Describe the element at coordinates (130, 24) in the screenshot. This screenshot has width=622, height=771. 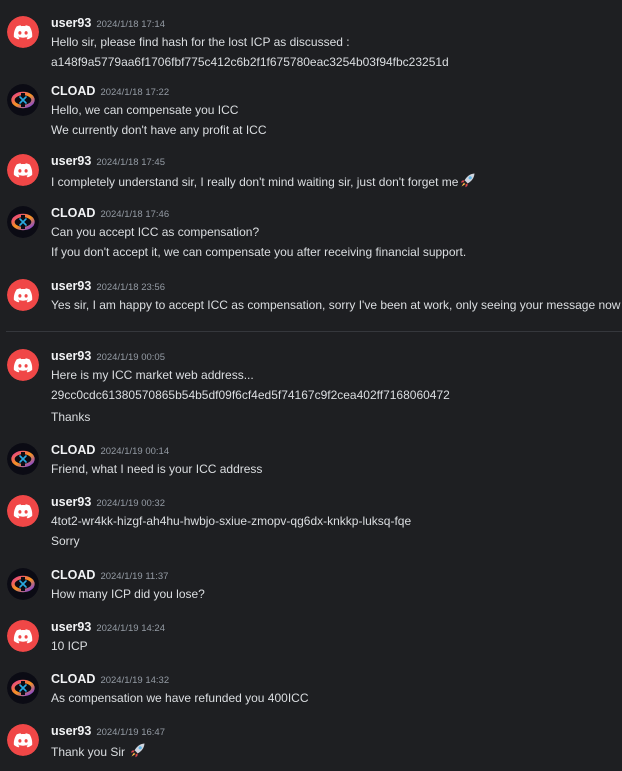
I see `message-timestamp: 2024/1/18 17:14` at that location.